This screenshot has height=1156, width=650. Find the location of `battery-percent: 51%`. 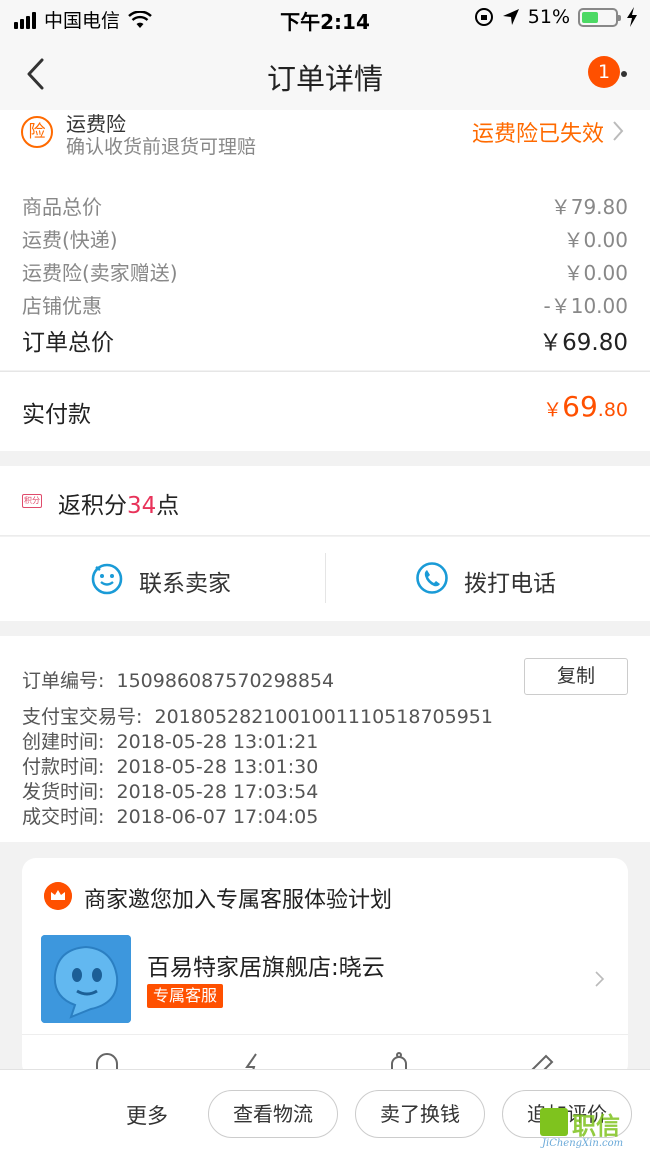

battery-percent: 51% is located at coordinates (548, 17).